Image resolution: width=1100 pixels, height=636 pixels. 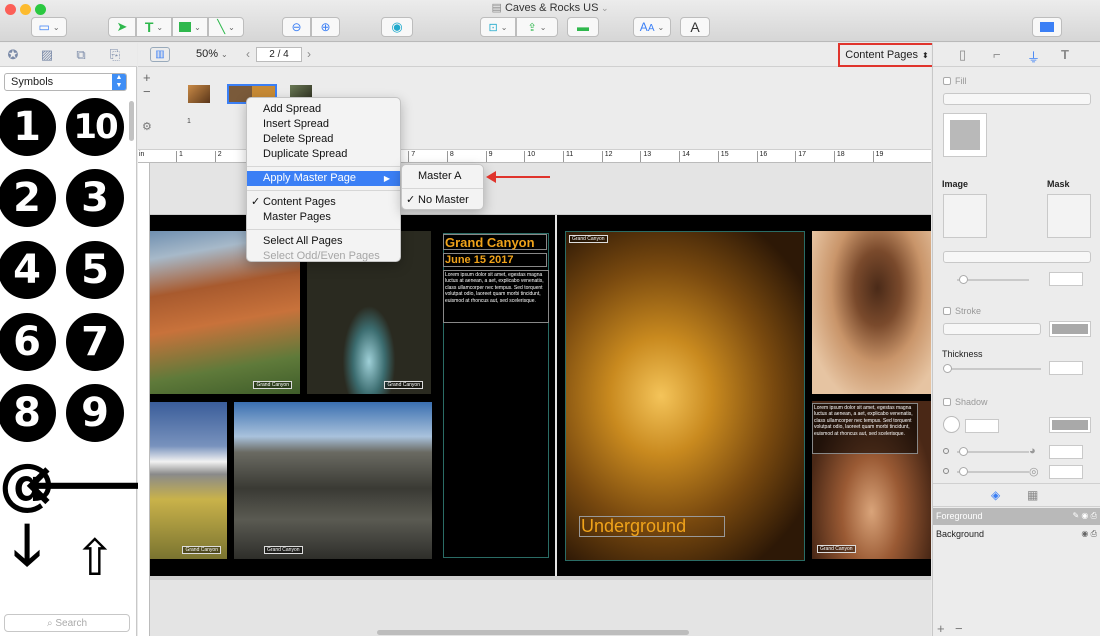 I want to click on page-number-field: 2 / 4, so click(x=279, y=54).